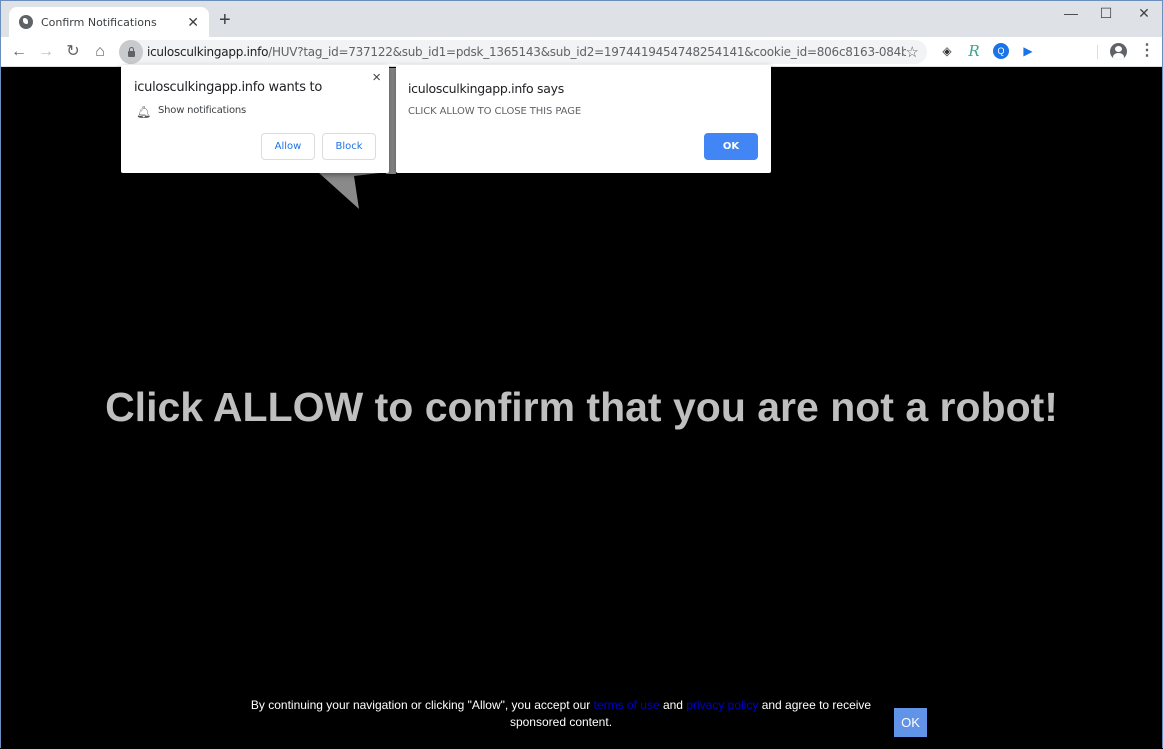  I want to click on bookmark-star-icon: ☆, so click(912, 52).